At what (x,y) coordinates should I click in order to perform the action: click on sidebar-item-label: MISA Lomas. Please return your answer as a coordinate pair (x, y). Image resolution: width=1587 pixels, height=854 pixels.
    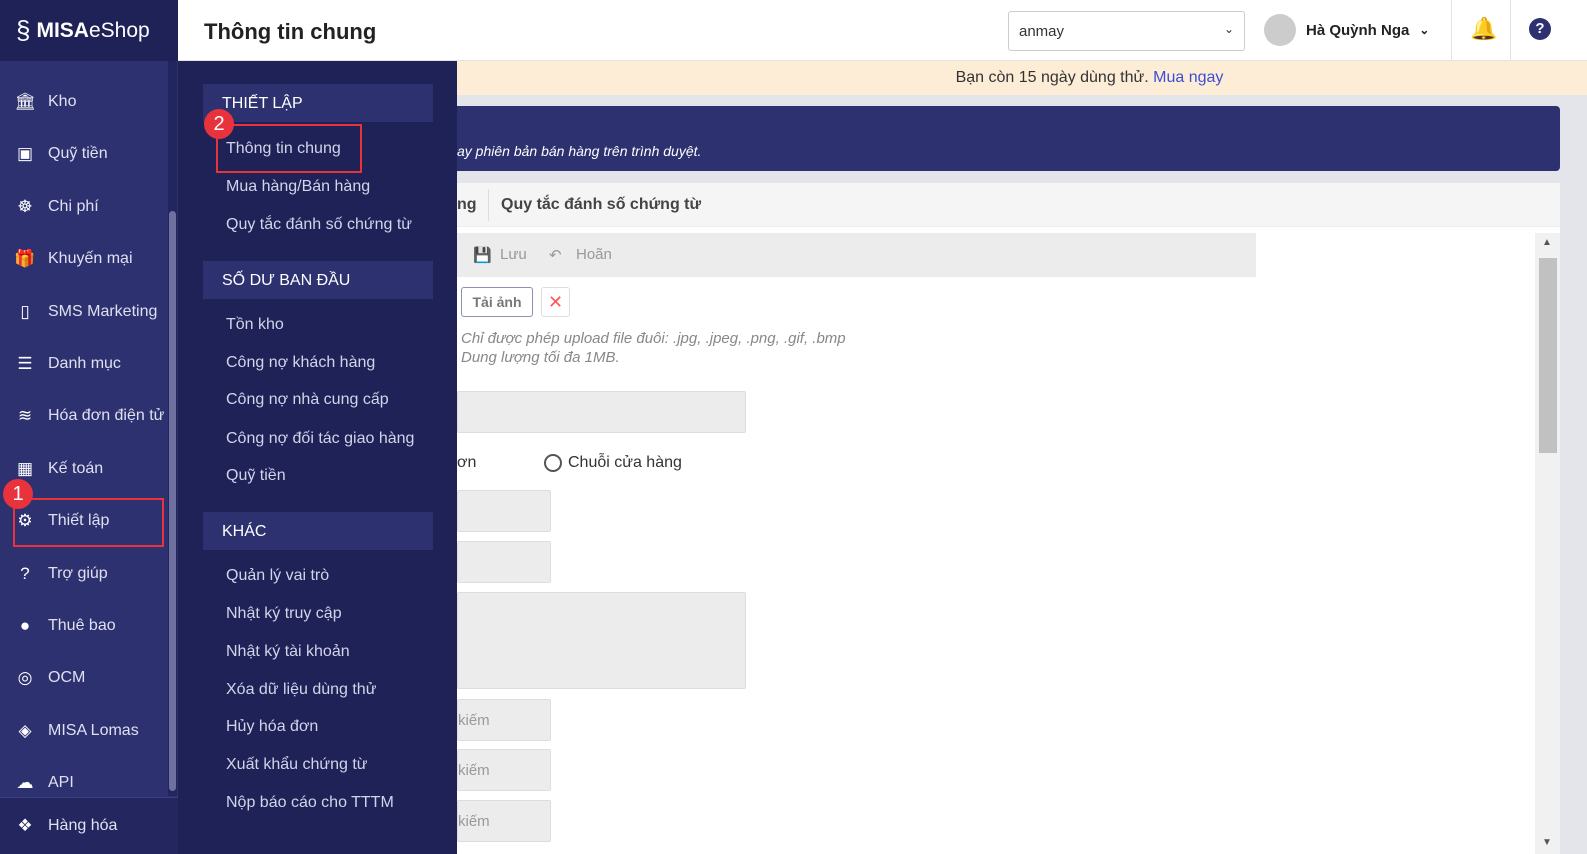
    Looking at the image, I should click on (93, 730).